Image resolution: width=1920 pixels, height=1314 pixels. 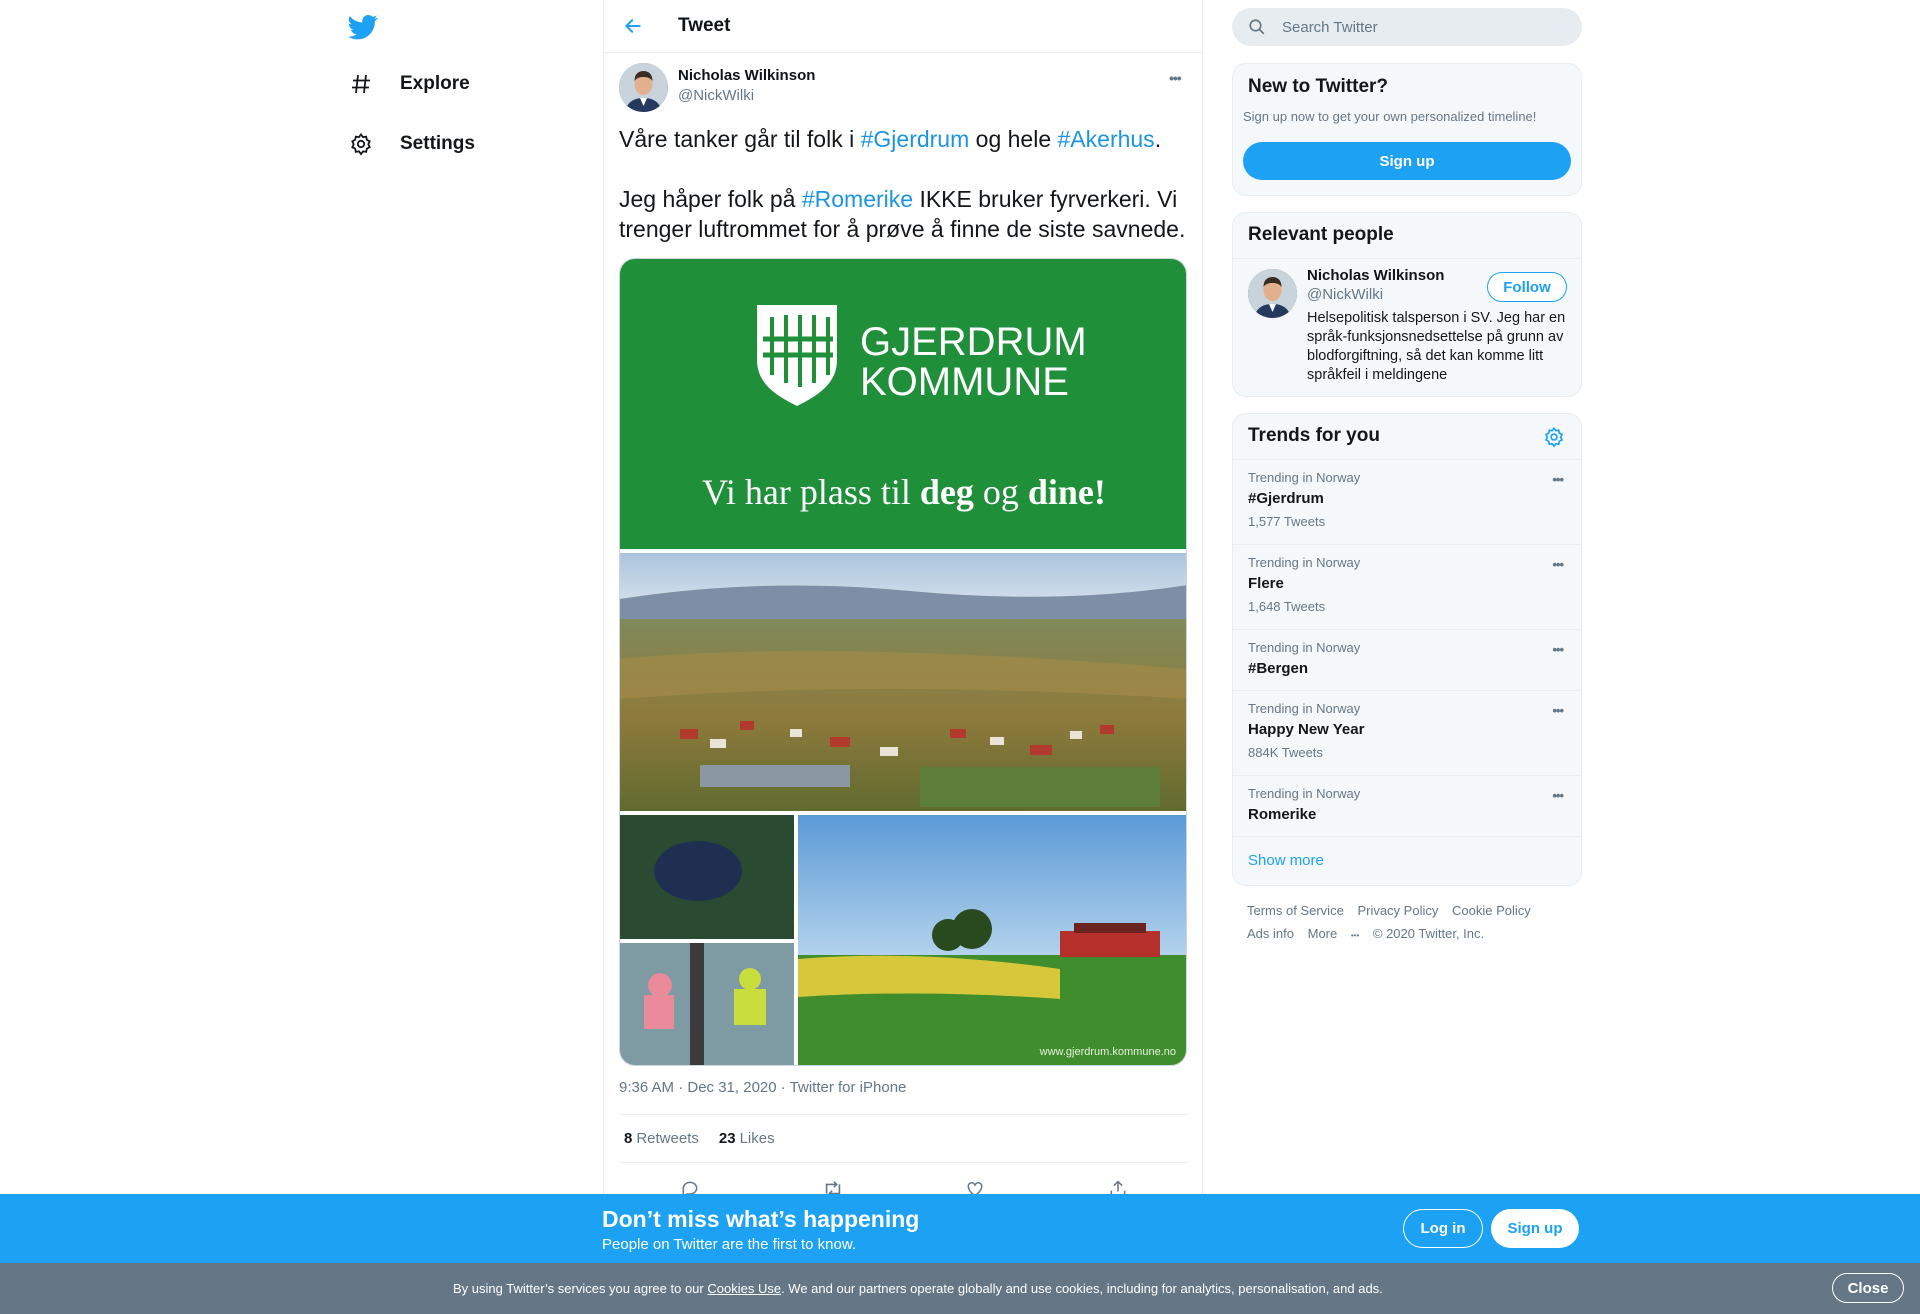 What do you see at coordinates (1287, 606) in the screenshot?
I see `trend-count: 1,648 Tweets` at bounding box center [1287, 606].